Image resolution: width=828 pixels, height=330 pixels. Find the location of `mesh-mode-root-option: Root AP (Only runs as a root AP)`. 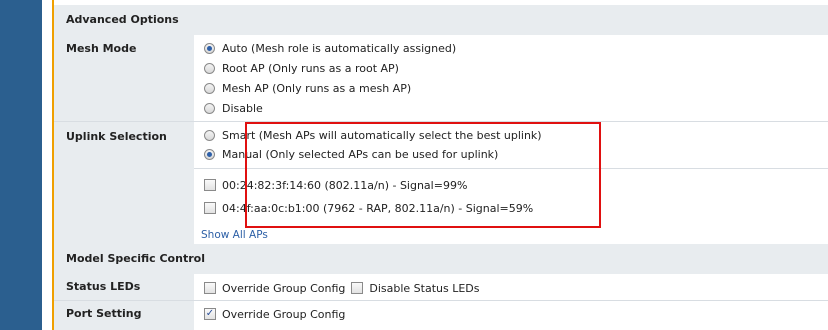

mesh-mode-root-option: Root AP (Only runs as a root AP) is located at coordinates (301, 68).